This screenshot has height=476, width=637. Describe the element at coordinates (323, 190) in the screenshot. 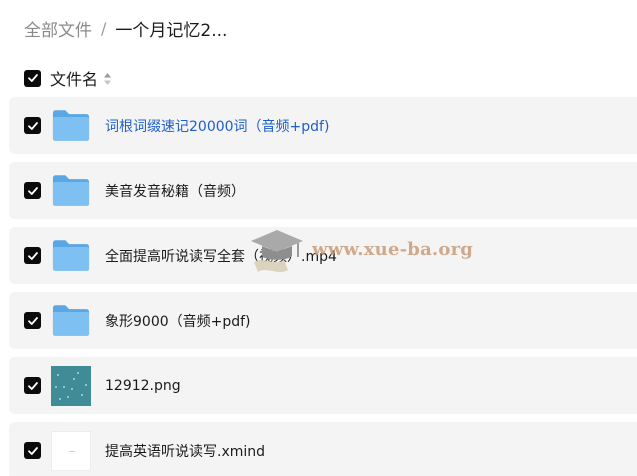

I see `file-row: 美音发音秘籍（音频）` at that location.